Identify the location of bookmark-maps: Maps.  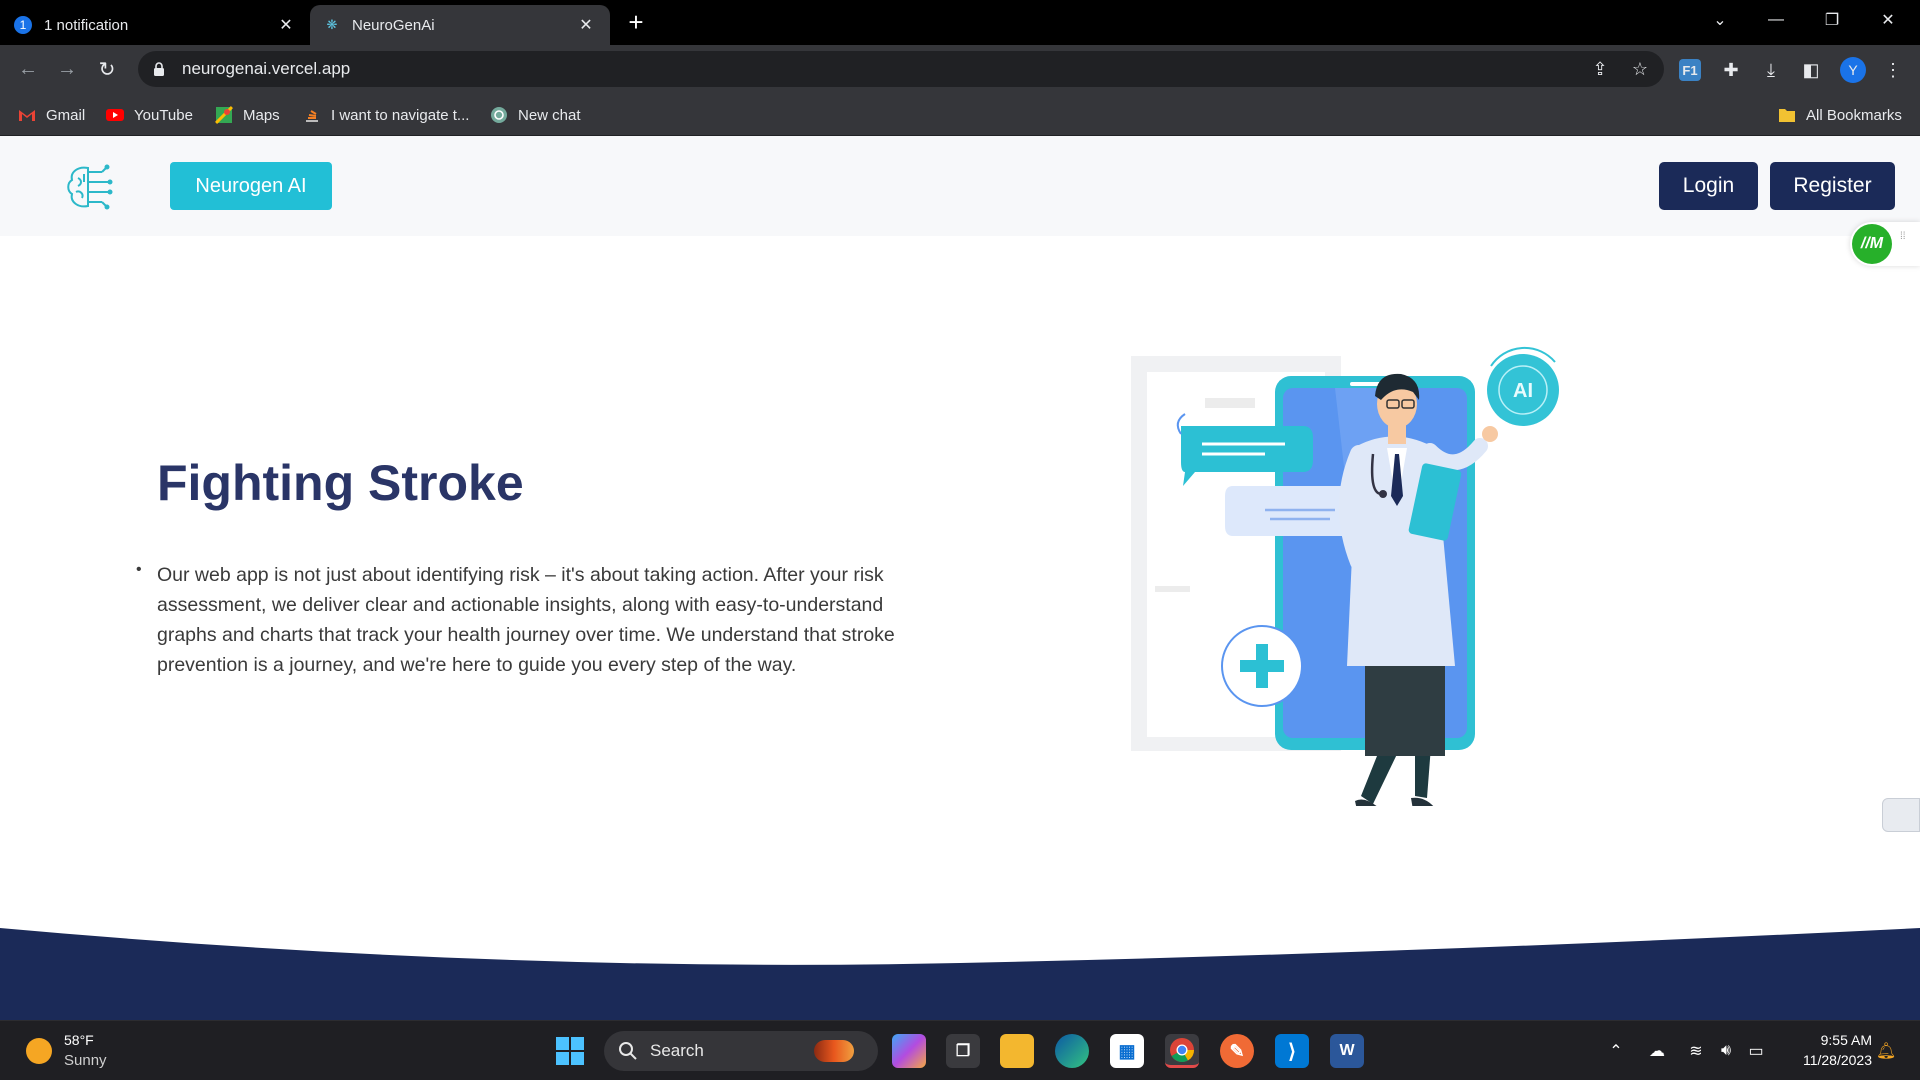
(247, 115).